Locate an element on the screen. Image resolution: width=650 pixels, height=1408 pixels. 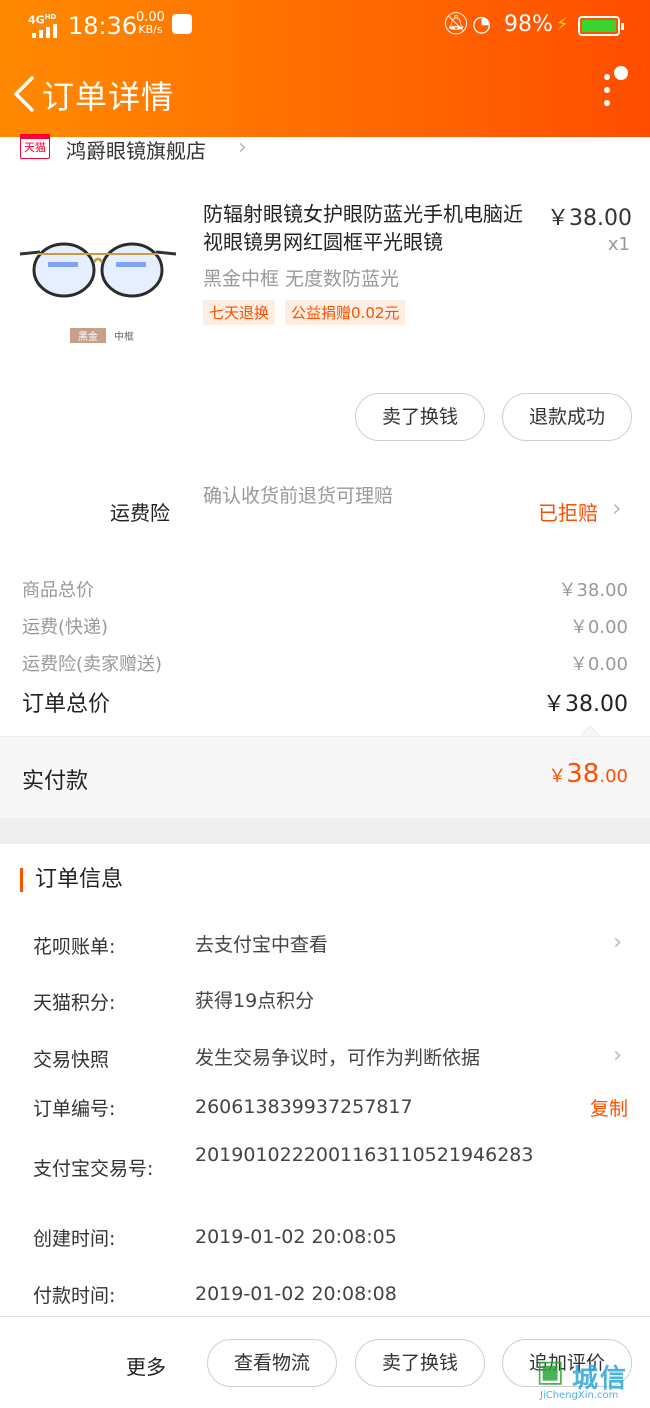
signal-icon is located at coordinates (44, 31).